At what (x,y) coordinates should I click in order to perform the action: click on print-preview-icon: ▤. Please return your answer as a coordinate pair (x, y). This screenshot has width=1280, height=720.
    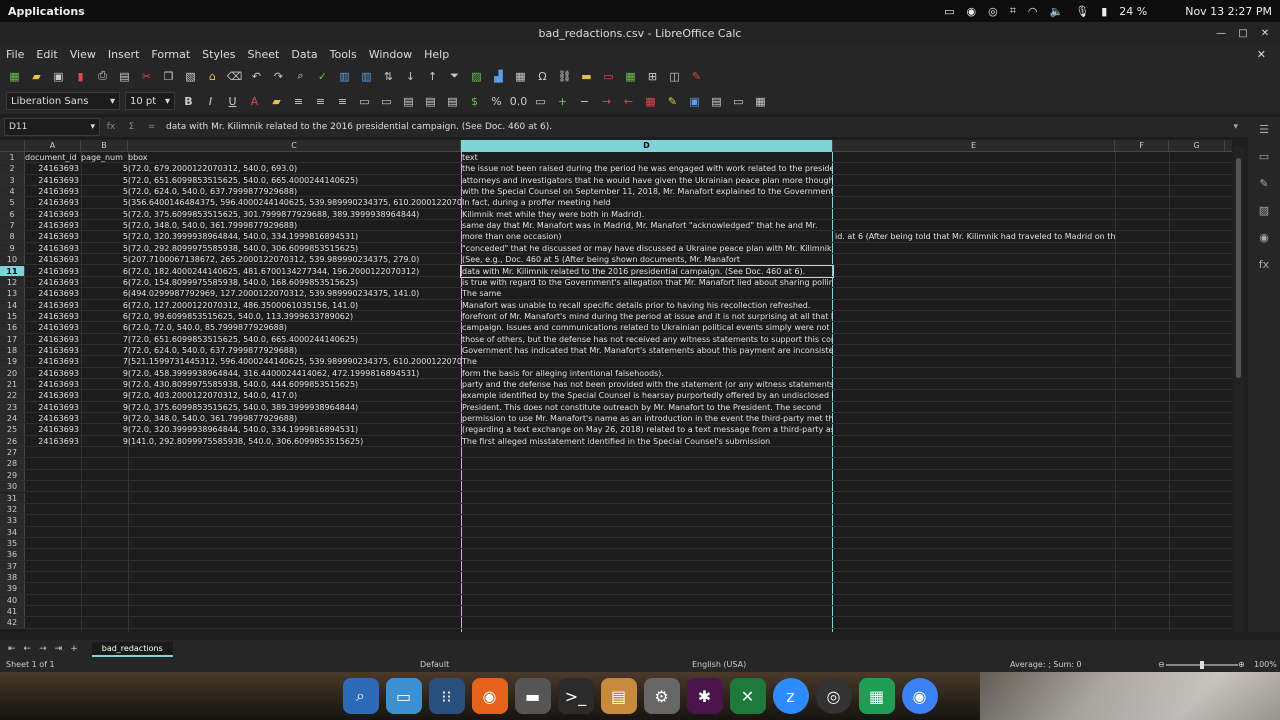
    Looking at the image, I should click on (124, 76).